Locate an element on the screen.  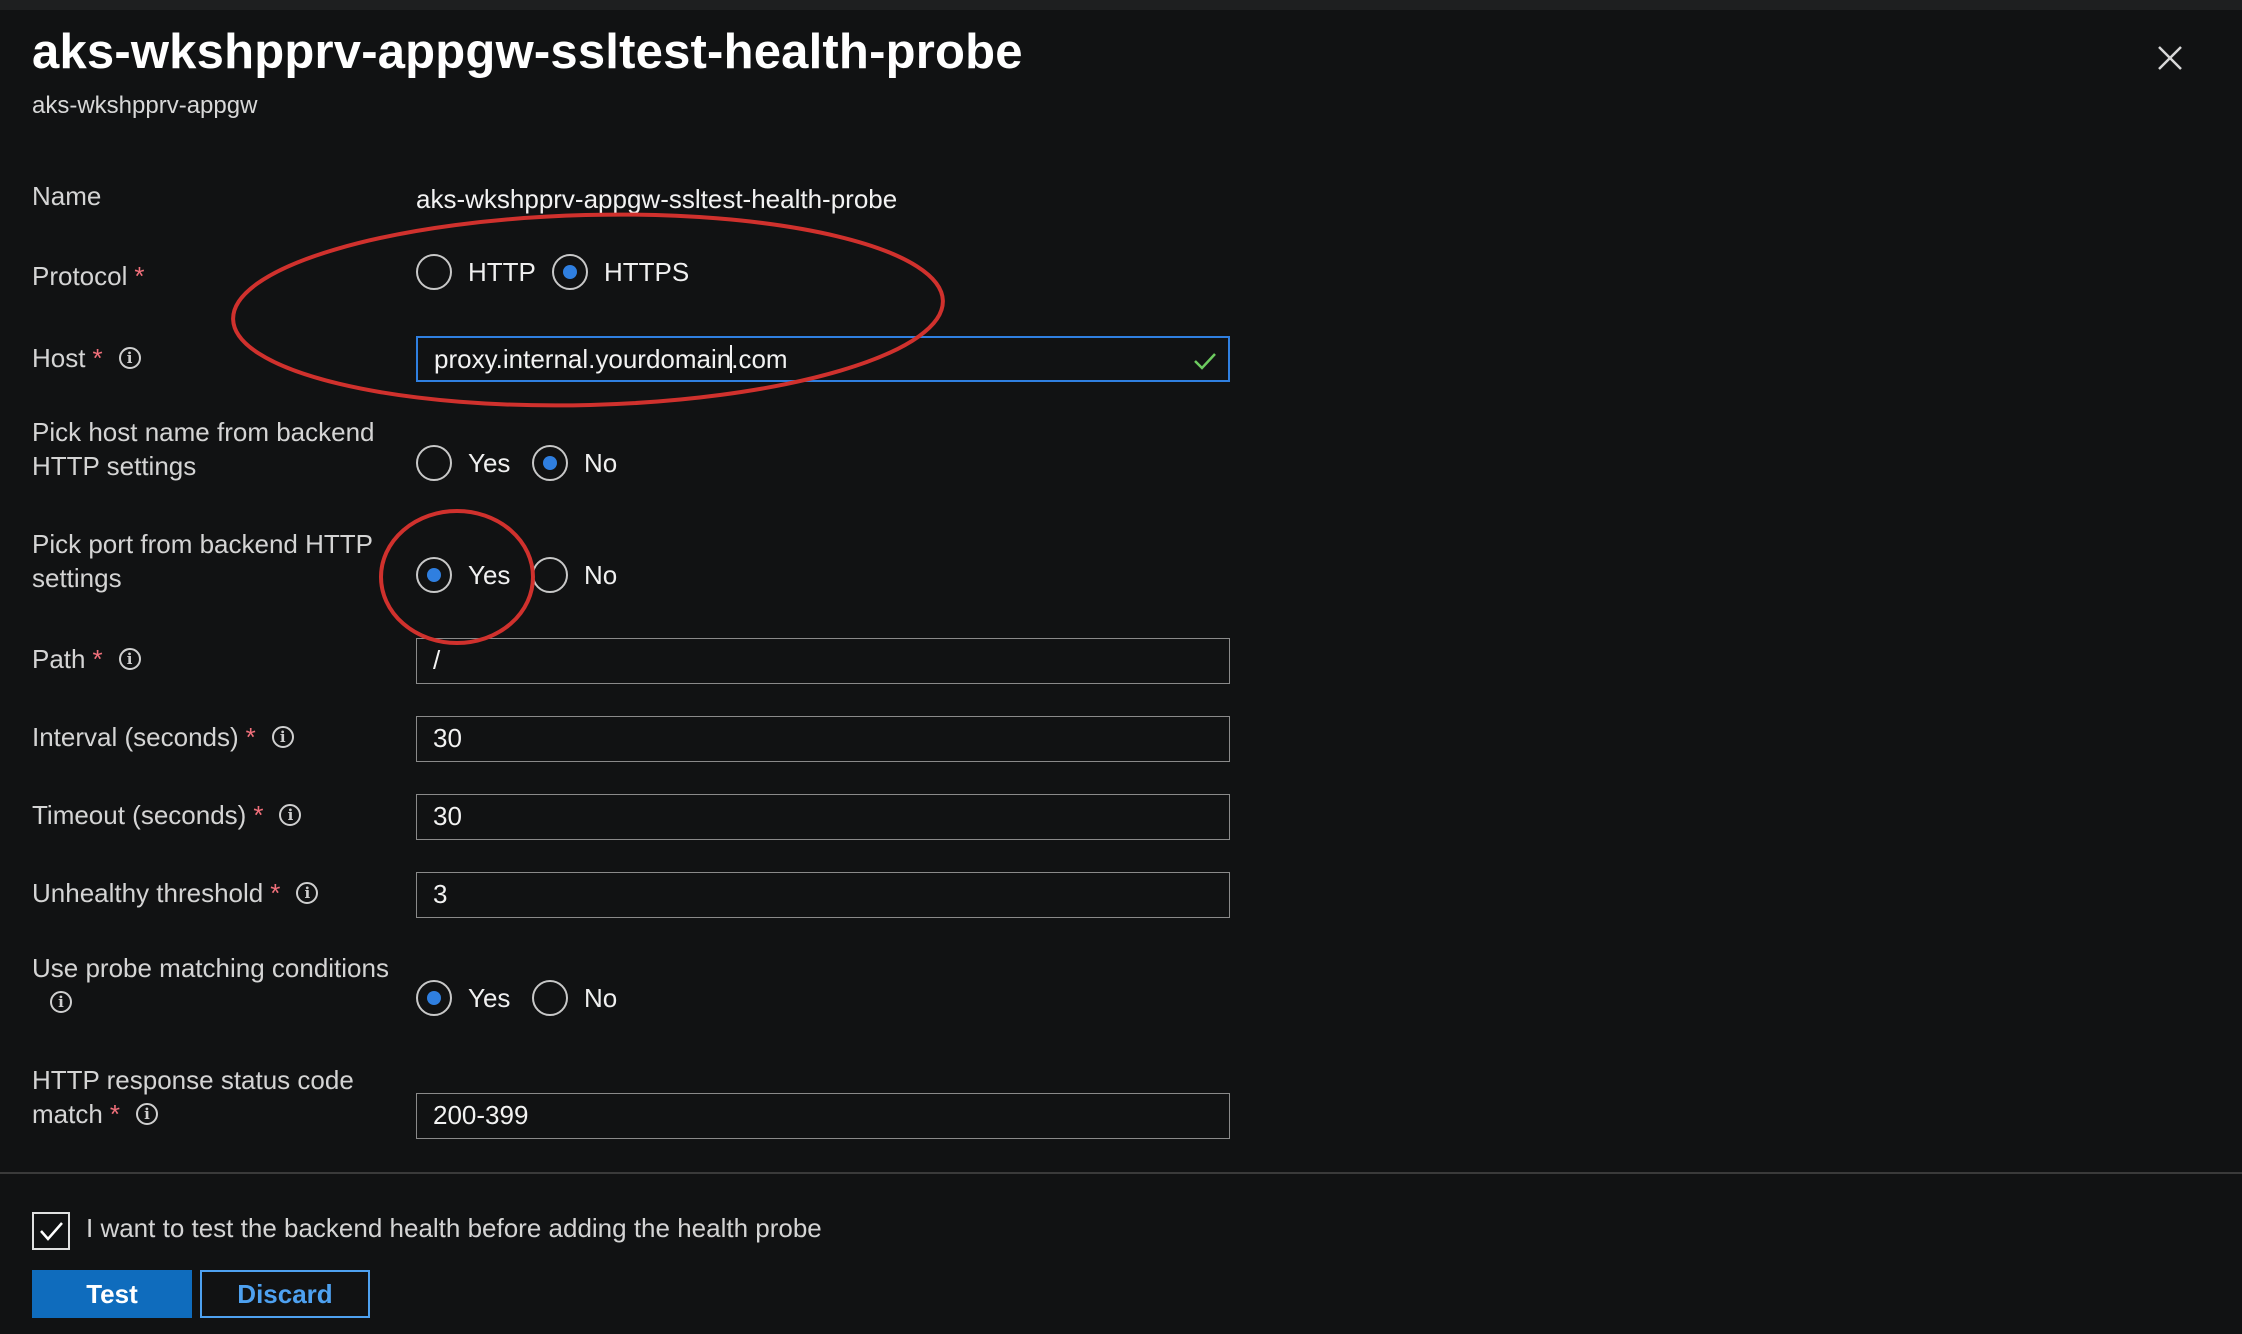
name-label: Name is located at coordinates (66, 196).